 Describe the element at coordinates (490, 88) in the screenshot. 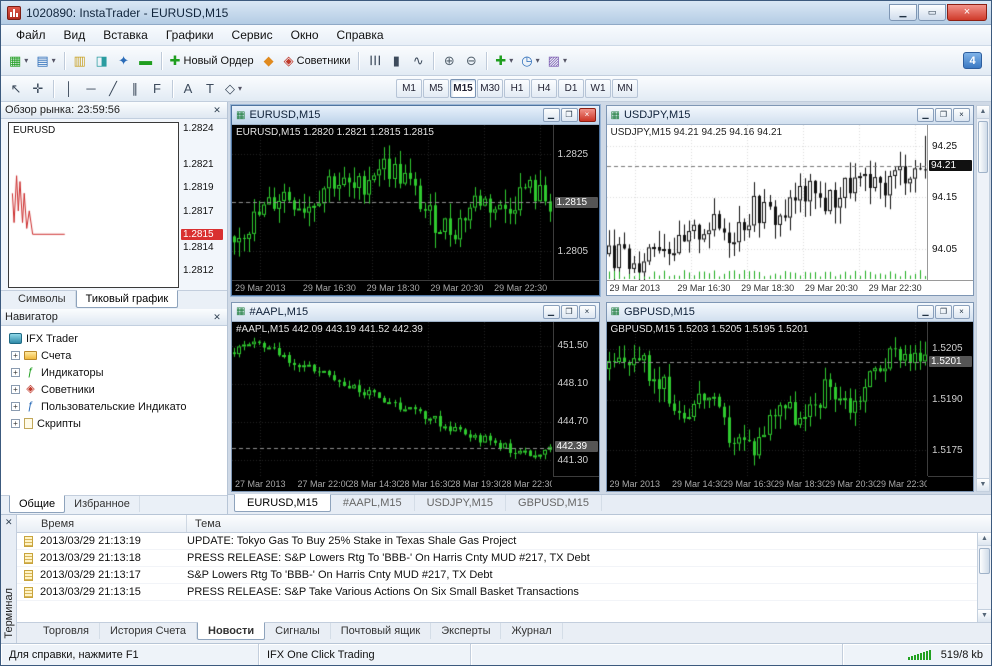

I see `timeframe-m30: M30` at that location.